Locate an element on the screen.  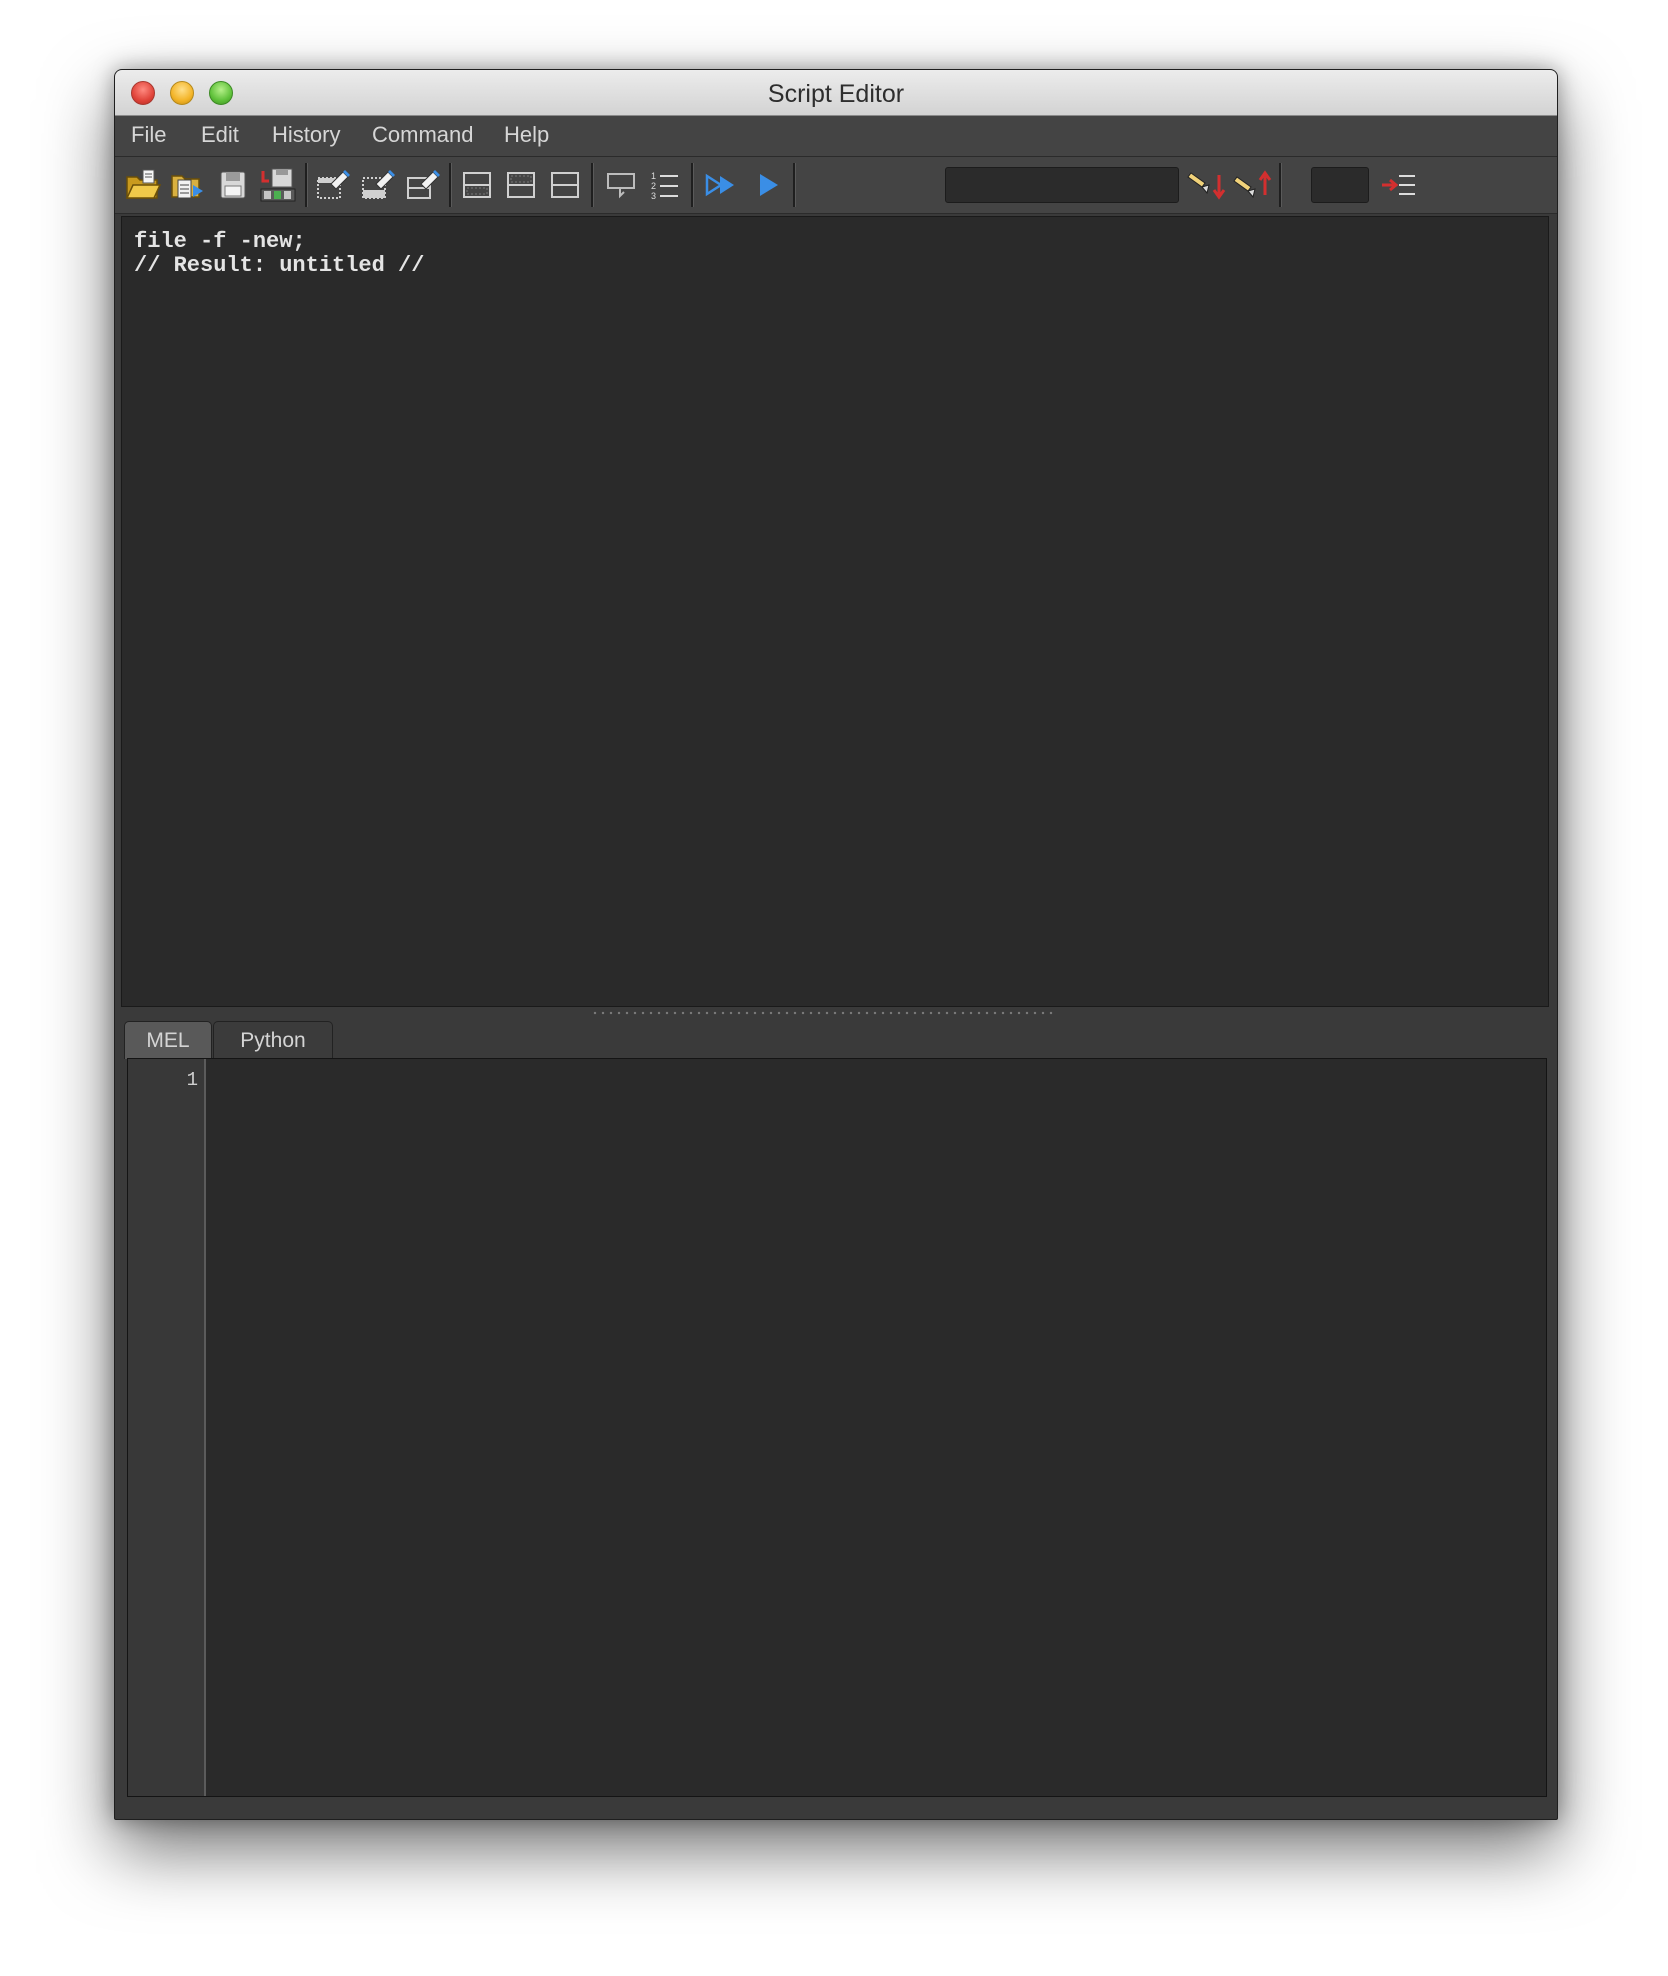
search-up-icon is located at coordinates (1253, 185).